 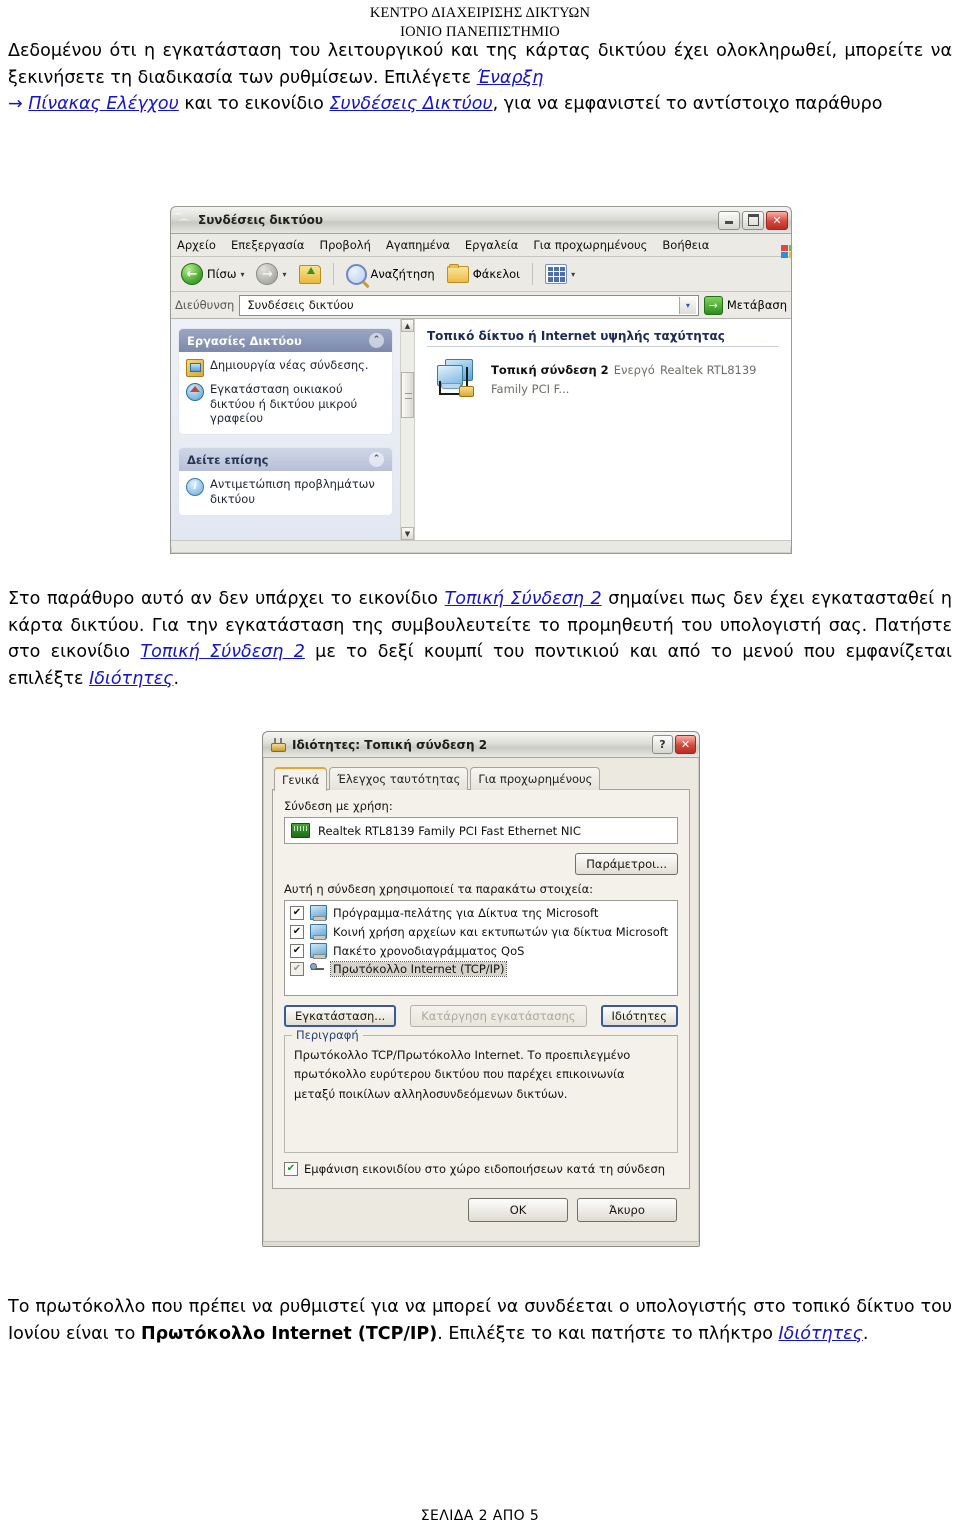 What do you see at coordinates (418, 245) in the screenshot?
I see `menu-item-favorites: Αγαπημένα` at bounding box center [418, 245].